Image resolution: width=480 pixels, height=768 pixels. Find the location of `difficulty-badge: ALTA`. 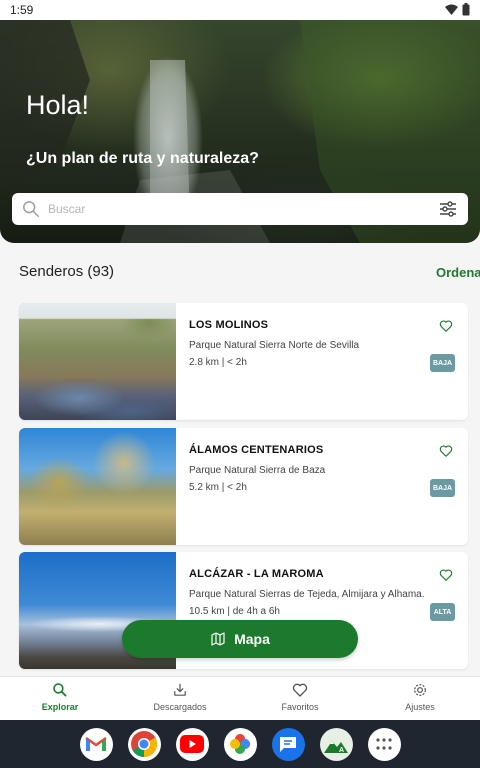

difficulty-badge: ALTA is located at coordinates (442, 612).